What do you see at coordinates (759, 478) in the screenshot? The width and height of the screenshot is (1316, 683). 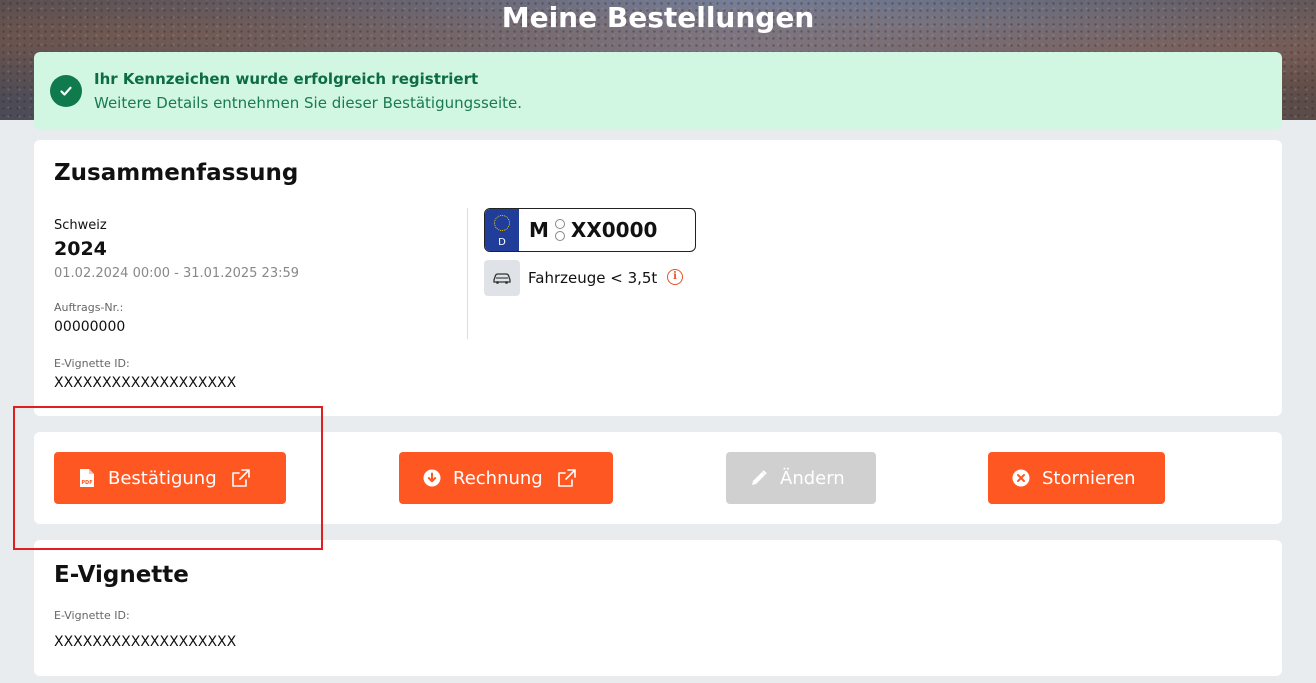 I see `pencil-icon` at bounding box center [759, 478].